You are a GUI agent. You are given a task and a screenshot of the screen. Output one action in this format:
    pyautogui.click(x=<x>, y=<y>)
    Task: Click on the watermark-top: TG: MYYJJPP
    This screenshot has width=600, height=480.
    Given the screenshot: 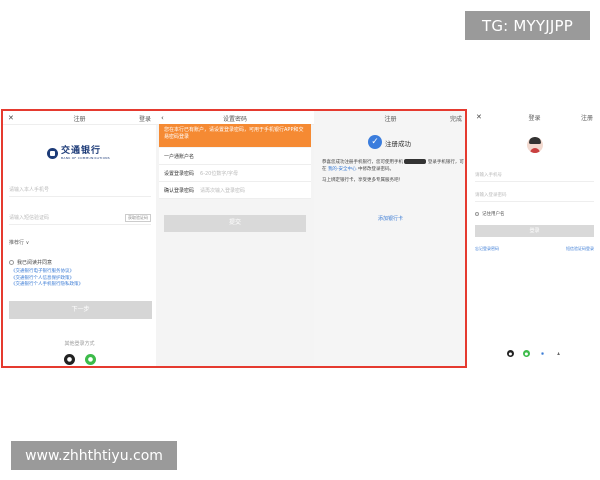 What is the action you would take?
    pyautogui.click(x=527, y=25)
    